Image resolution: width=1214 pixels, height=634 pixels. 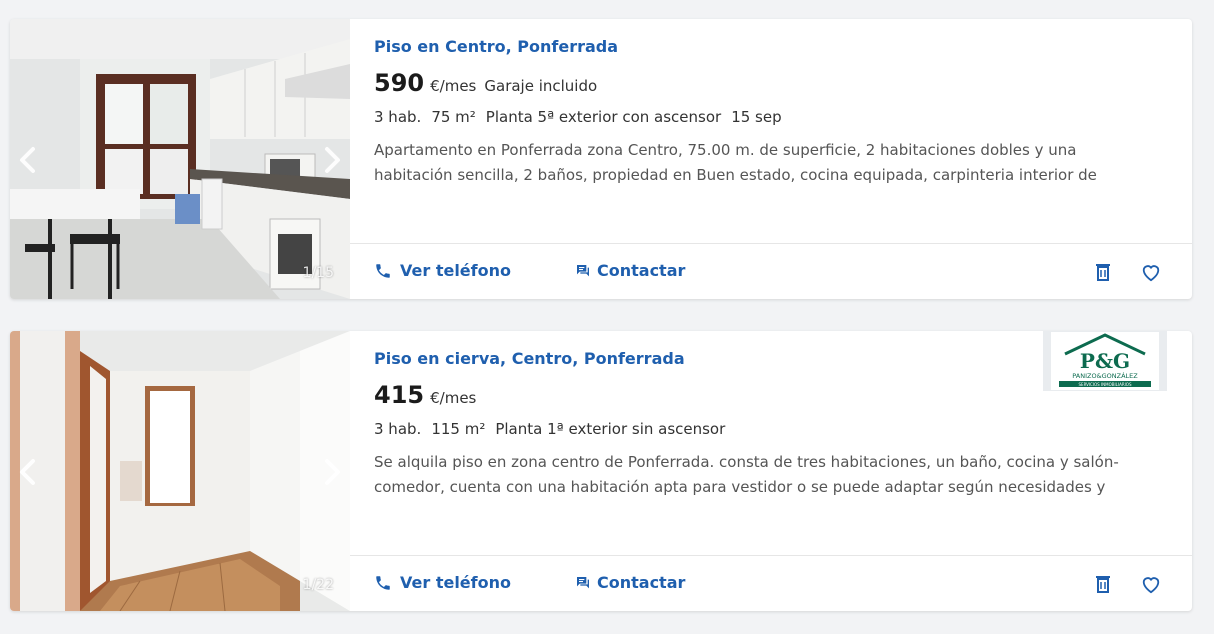 What do you see at coordinates (318, 273) in the screenshot?
I see `photo-counter: 1/15` at bounding box center [318, 273].